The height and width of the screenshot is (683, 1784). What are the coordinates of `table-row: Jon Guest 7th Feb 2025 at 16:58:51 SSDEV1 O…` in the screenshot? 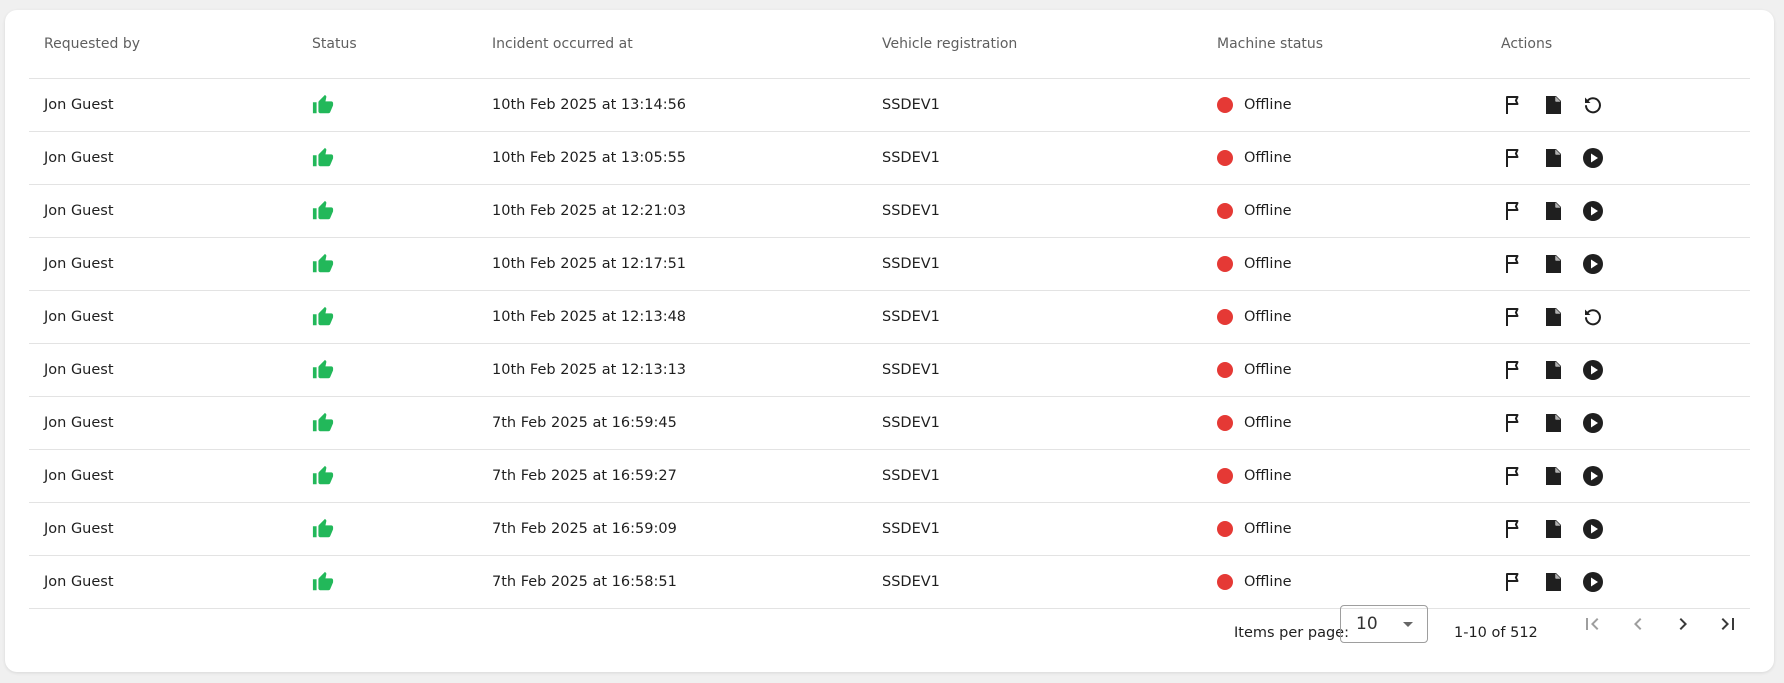 It's located at (889, 582).